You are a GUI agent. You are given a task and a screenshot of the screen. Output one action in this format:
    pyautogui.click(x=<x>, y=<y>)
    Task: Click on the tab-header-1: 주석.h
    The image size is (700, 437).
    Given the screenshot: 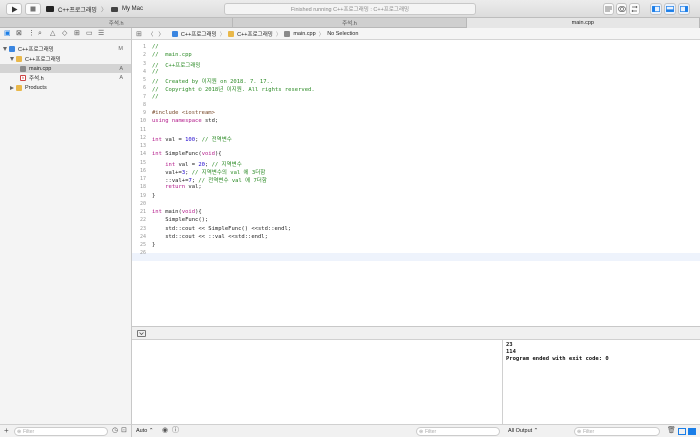 What is the action you would take?
    pyautogui.click(x=117, y=23)
    